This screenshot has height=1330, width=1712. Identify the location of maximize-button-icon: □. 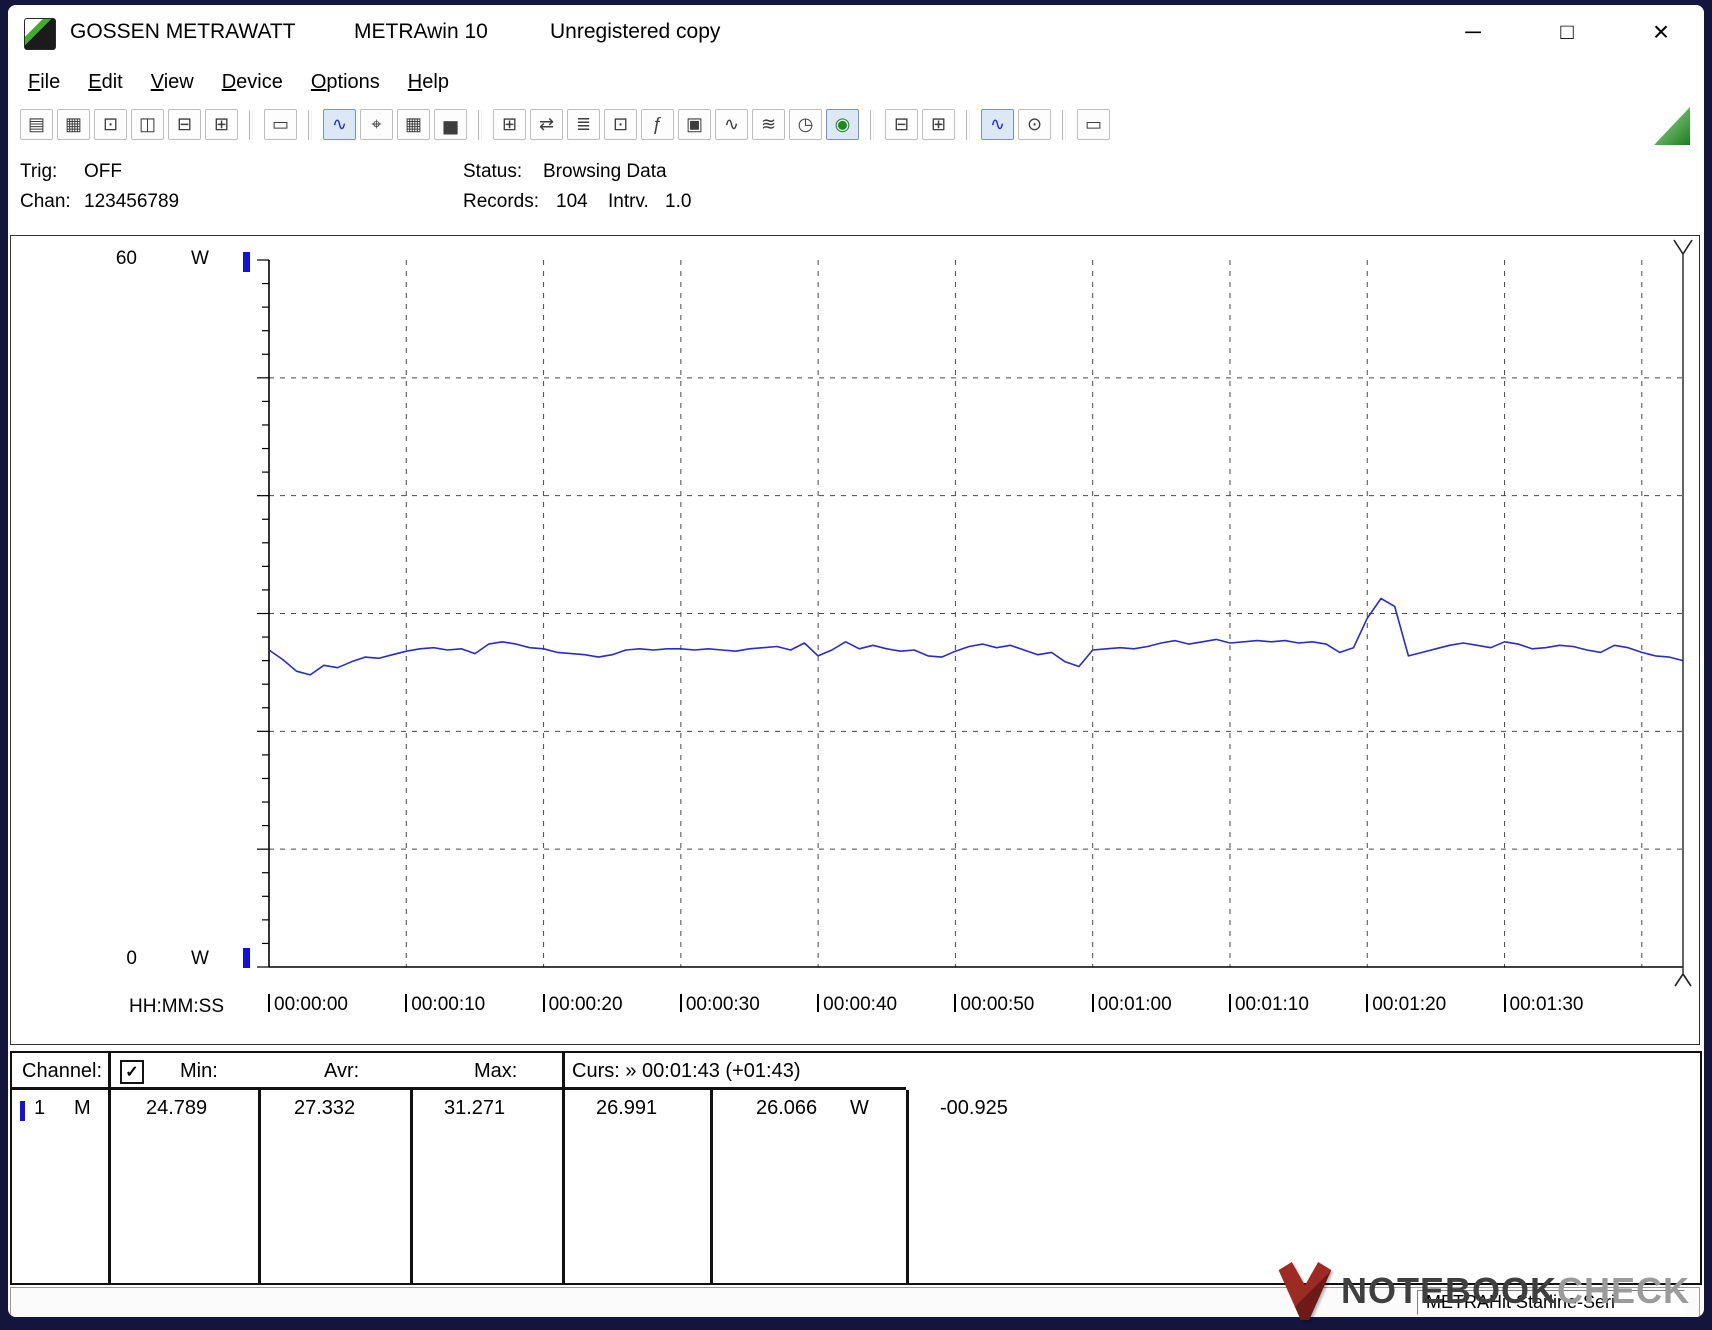
(1567, 32).